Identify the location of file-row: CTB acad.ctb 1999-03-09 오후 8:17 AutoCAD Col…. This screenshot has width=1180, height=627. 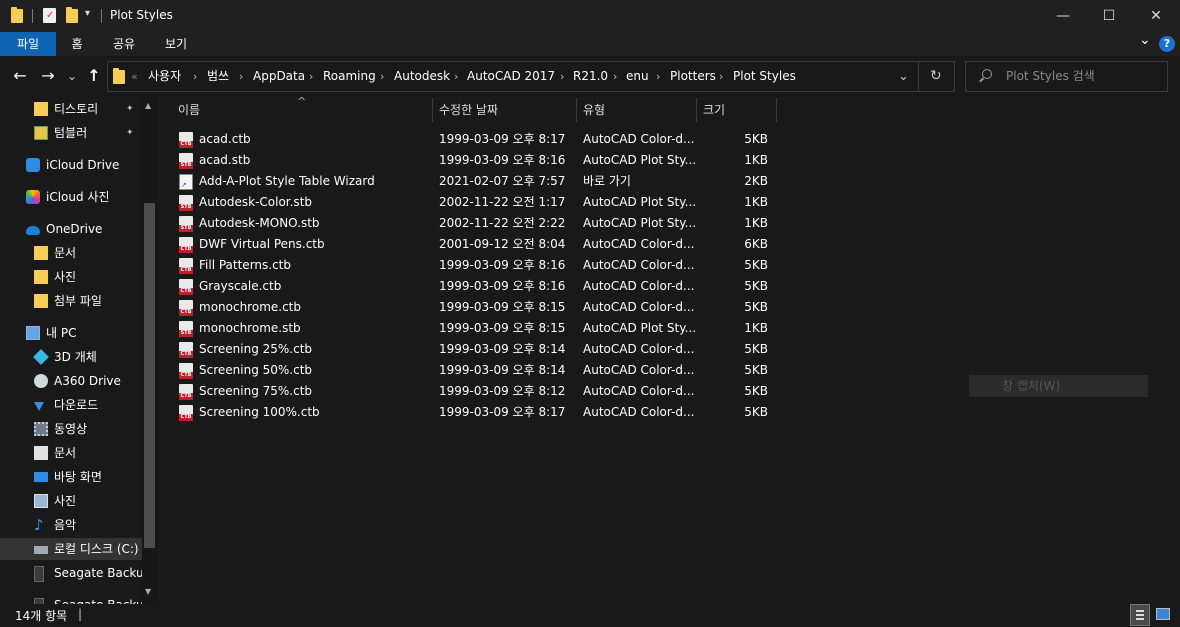
(476, 139).